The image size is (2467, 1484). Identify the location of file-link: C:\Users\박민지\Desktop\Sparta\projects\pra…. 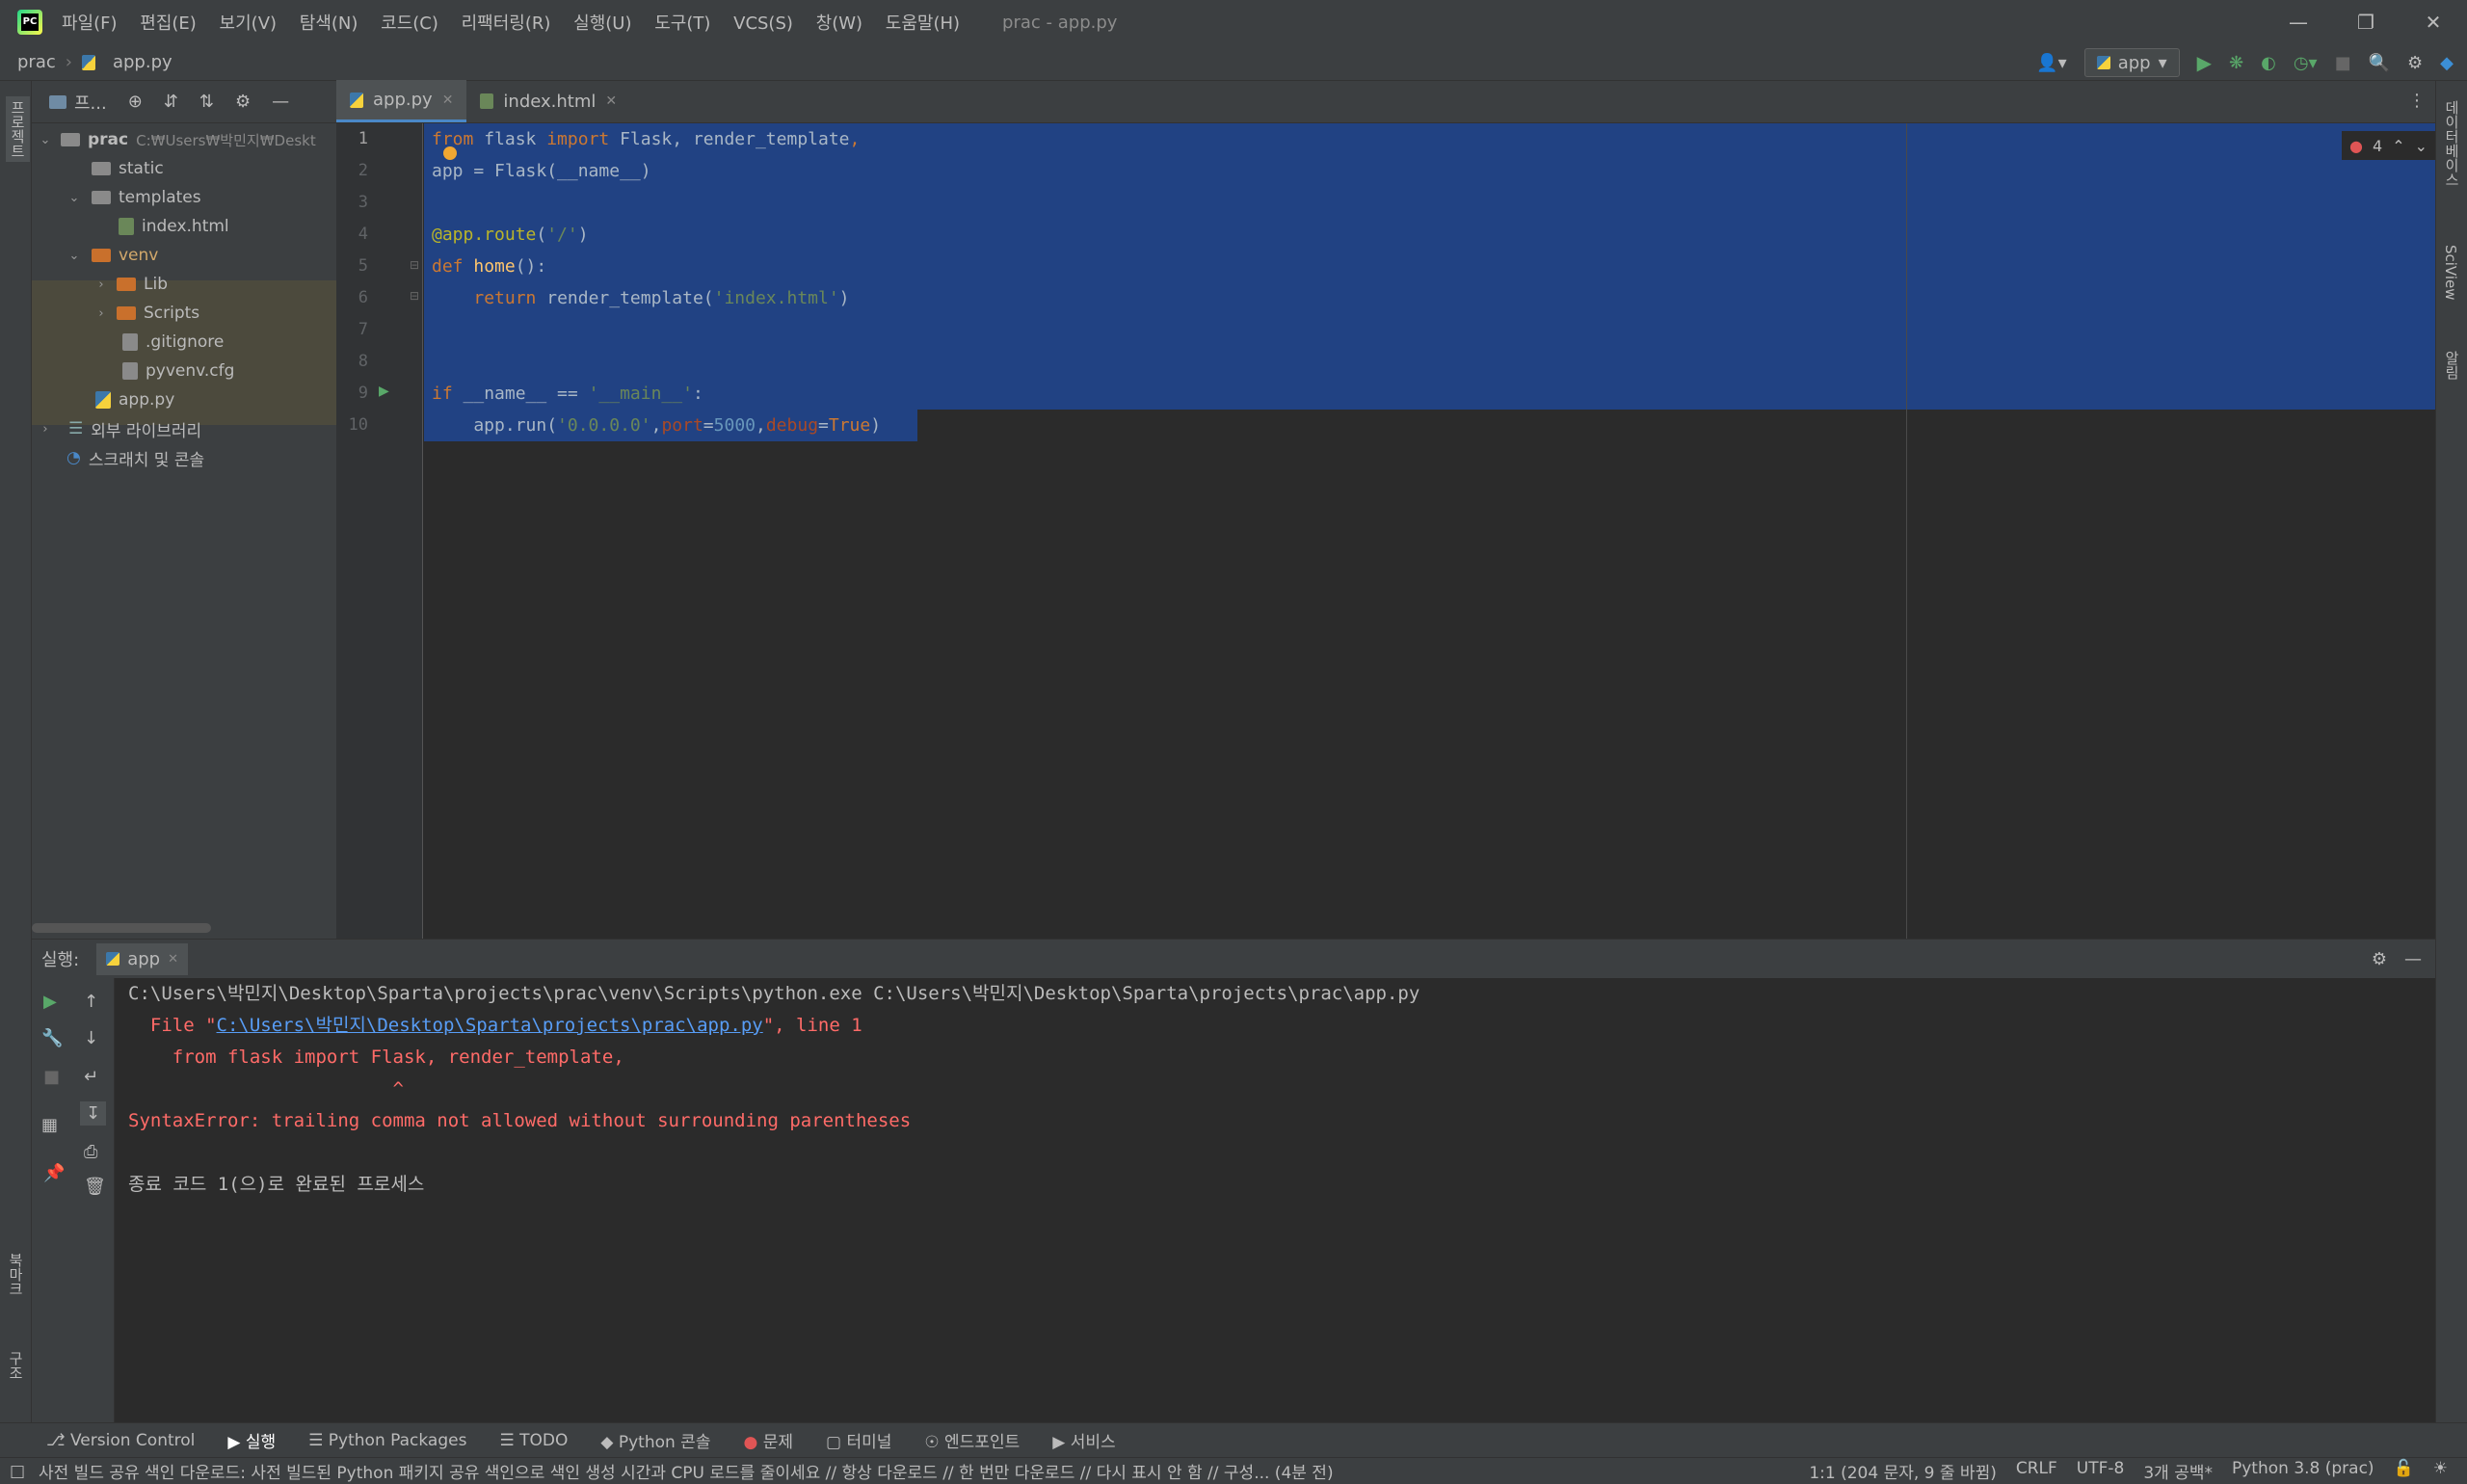
(490, 1025).